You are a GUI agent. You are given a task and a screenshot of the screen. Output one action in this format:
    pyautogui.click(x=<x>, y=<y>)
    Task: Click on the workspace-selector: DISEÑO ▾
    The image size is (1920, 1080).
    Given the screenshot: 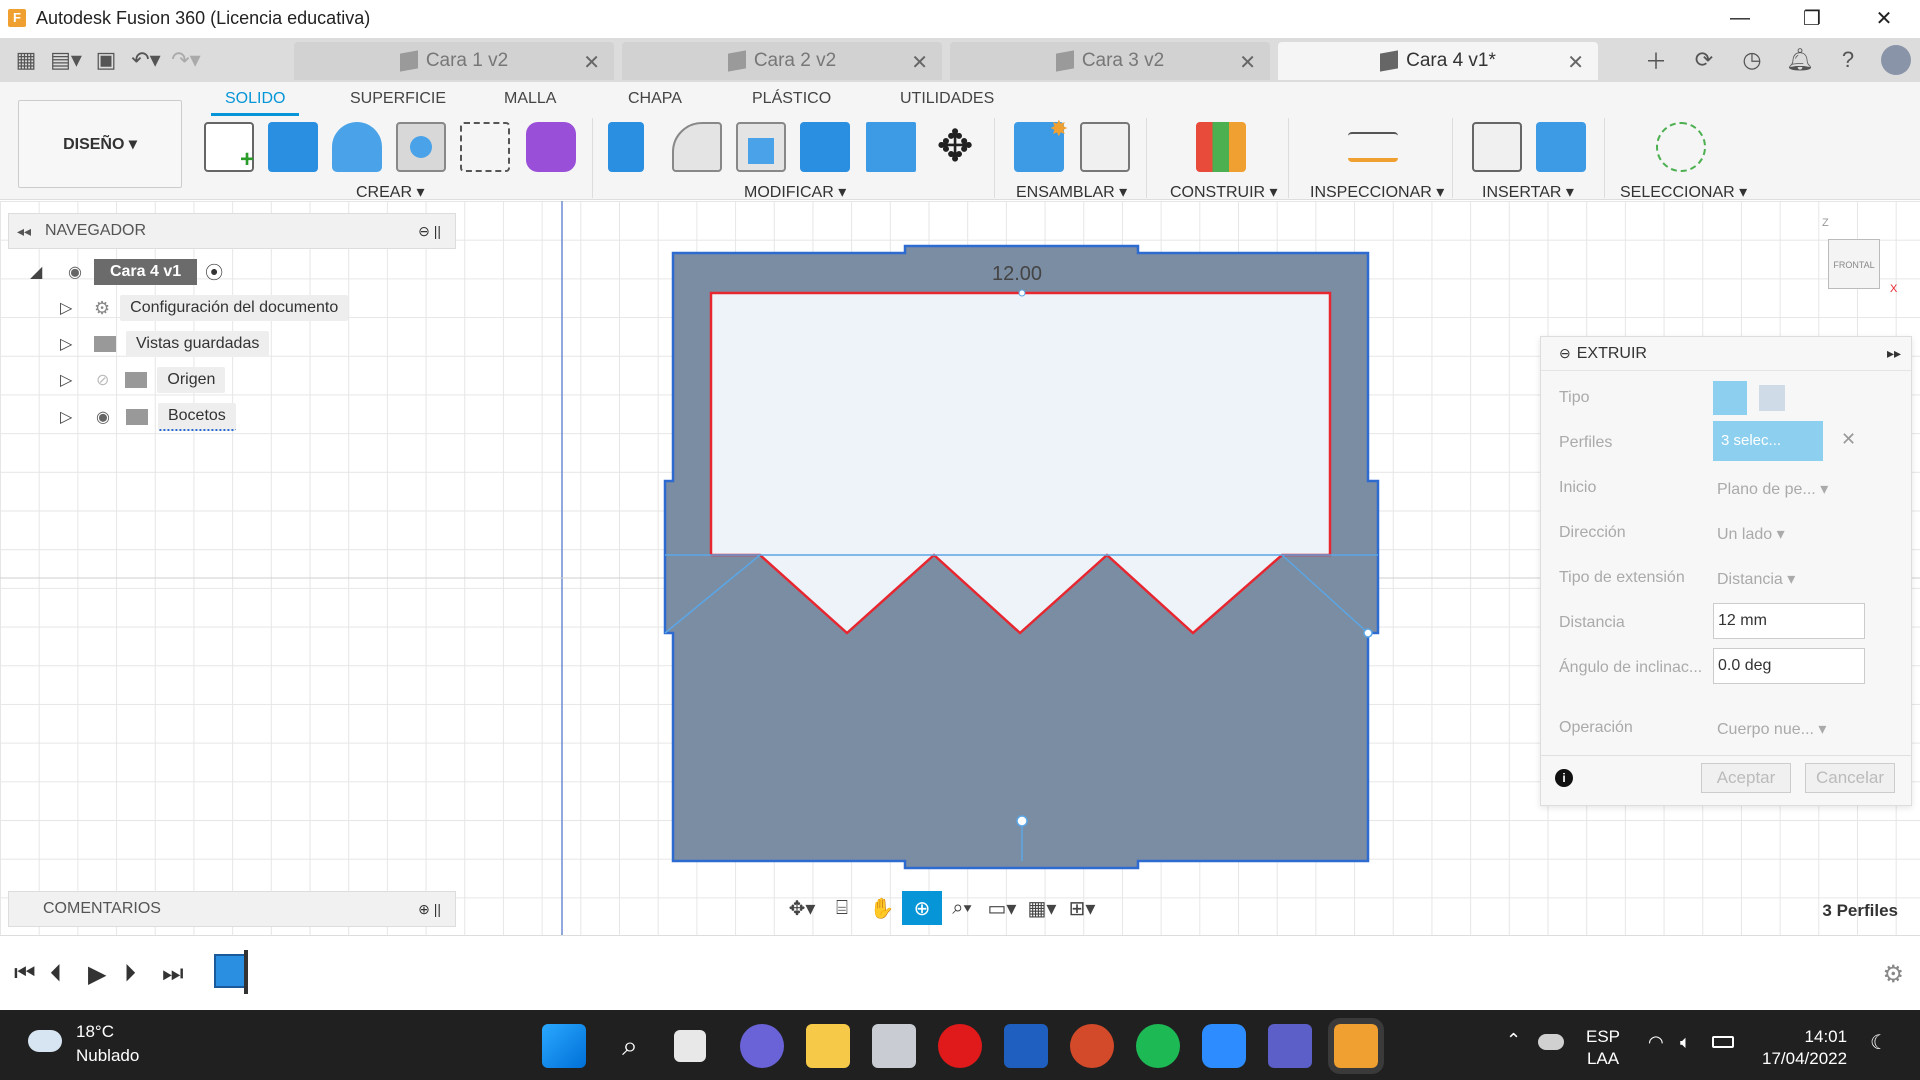 What is the action you would take?
    pyautogui.click(x=100, y=144)
    